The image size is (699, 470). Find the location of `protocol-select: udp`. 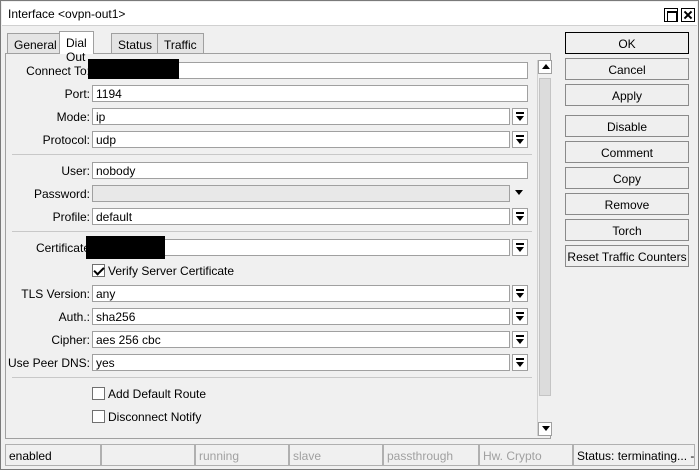

protocol-select: udp is located at coordinates (301, 139).